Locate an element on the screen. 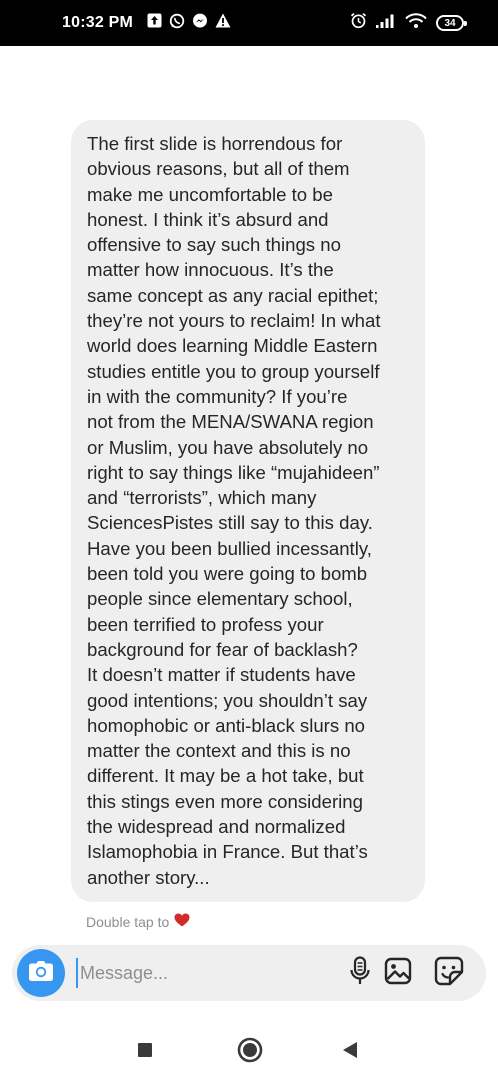  upload-box-icon is located at coordinates (154, 23).